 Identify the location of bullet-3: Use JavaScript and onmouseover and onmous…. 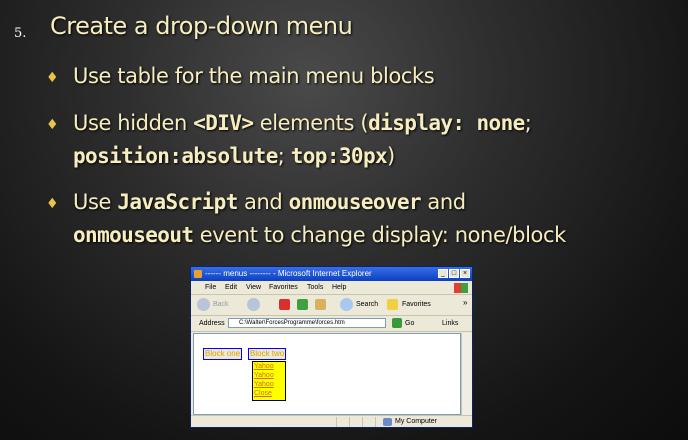
(378, 219).